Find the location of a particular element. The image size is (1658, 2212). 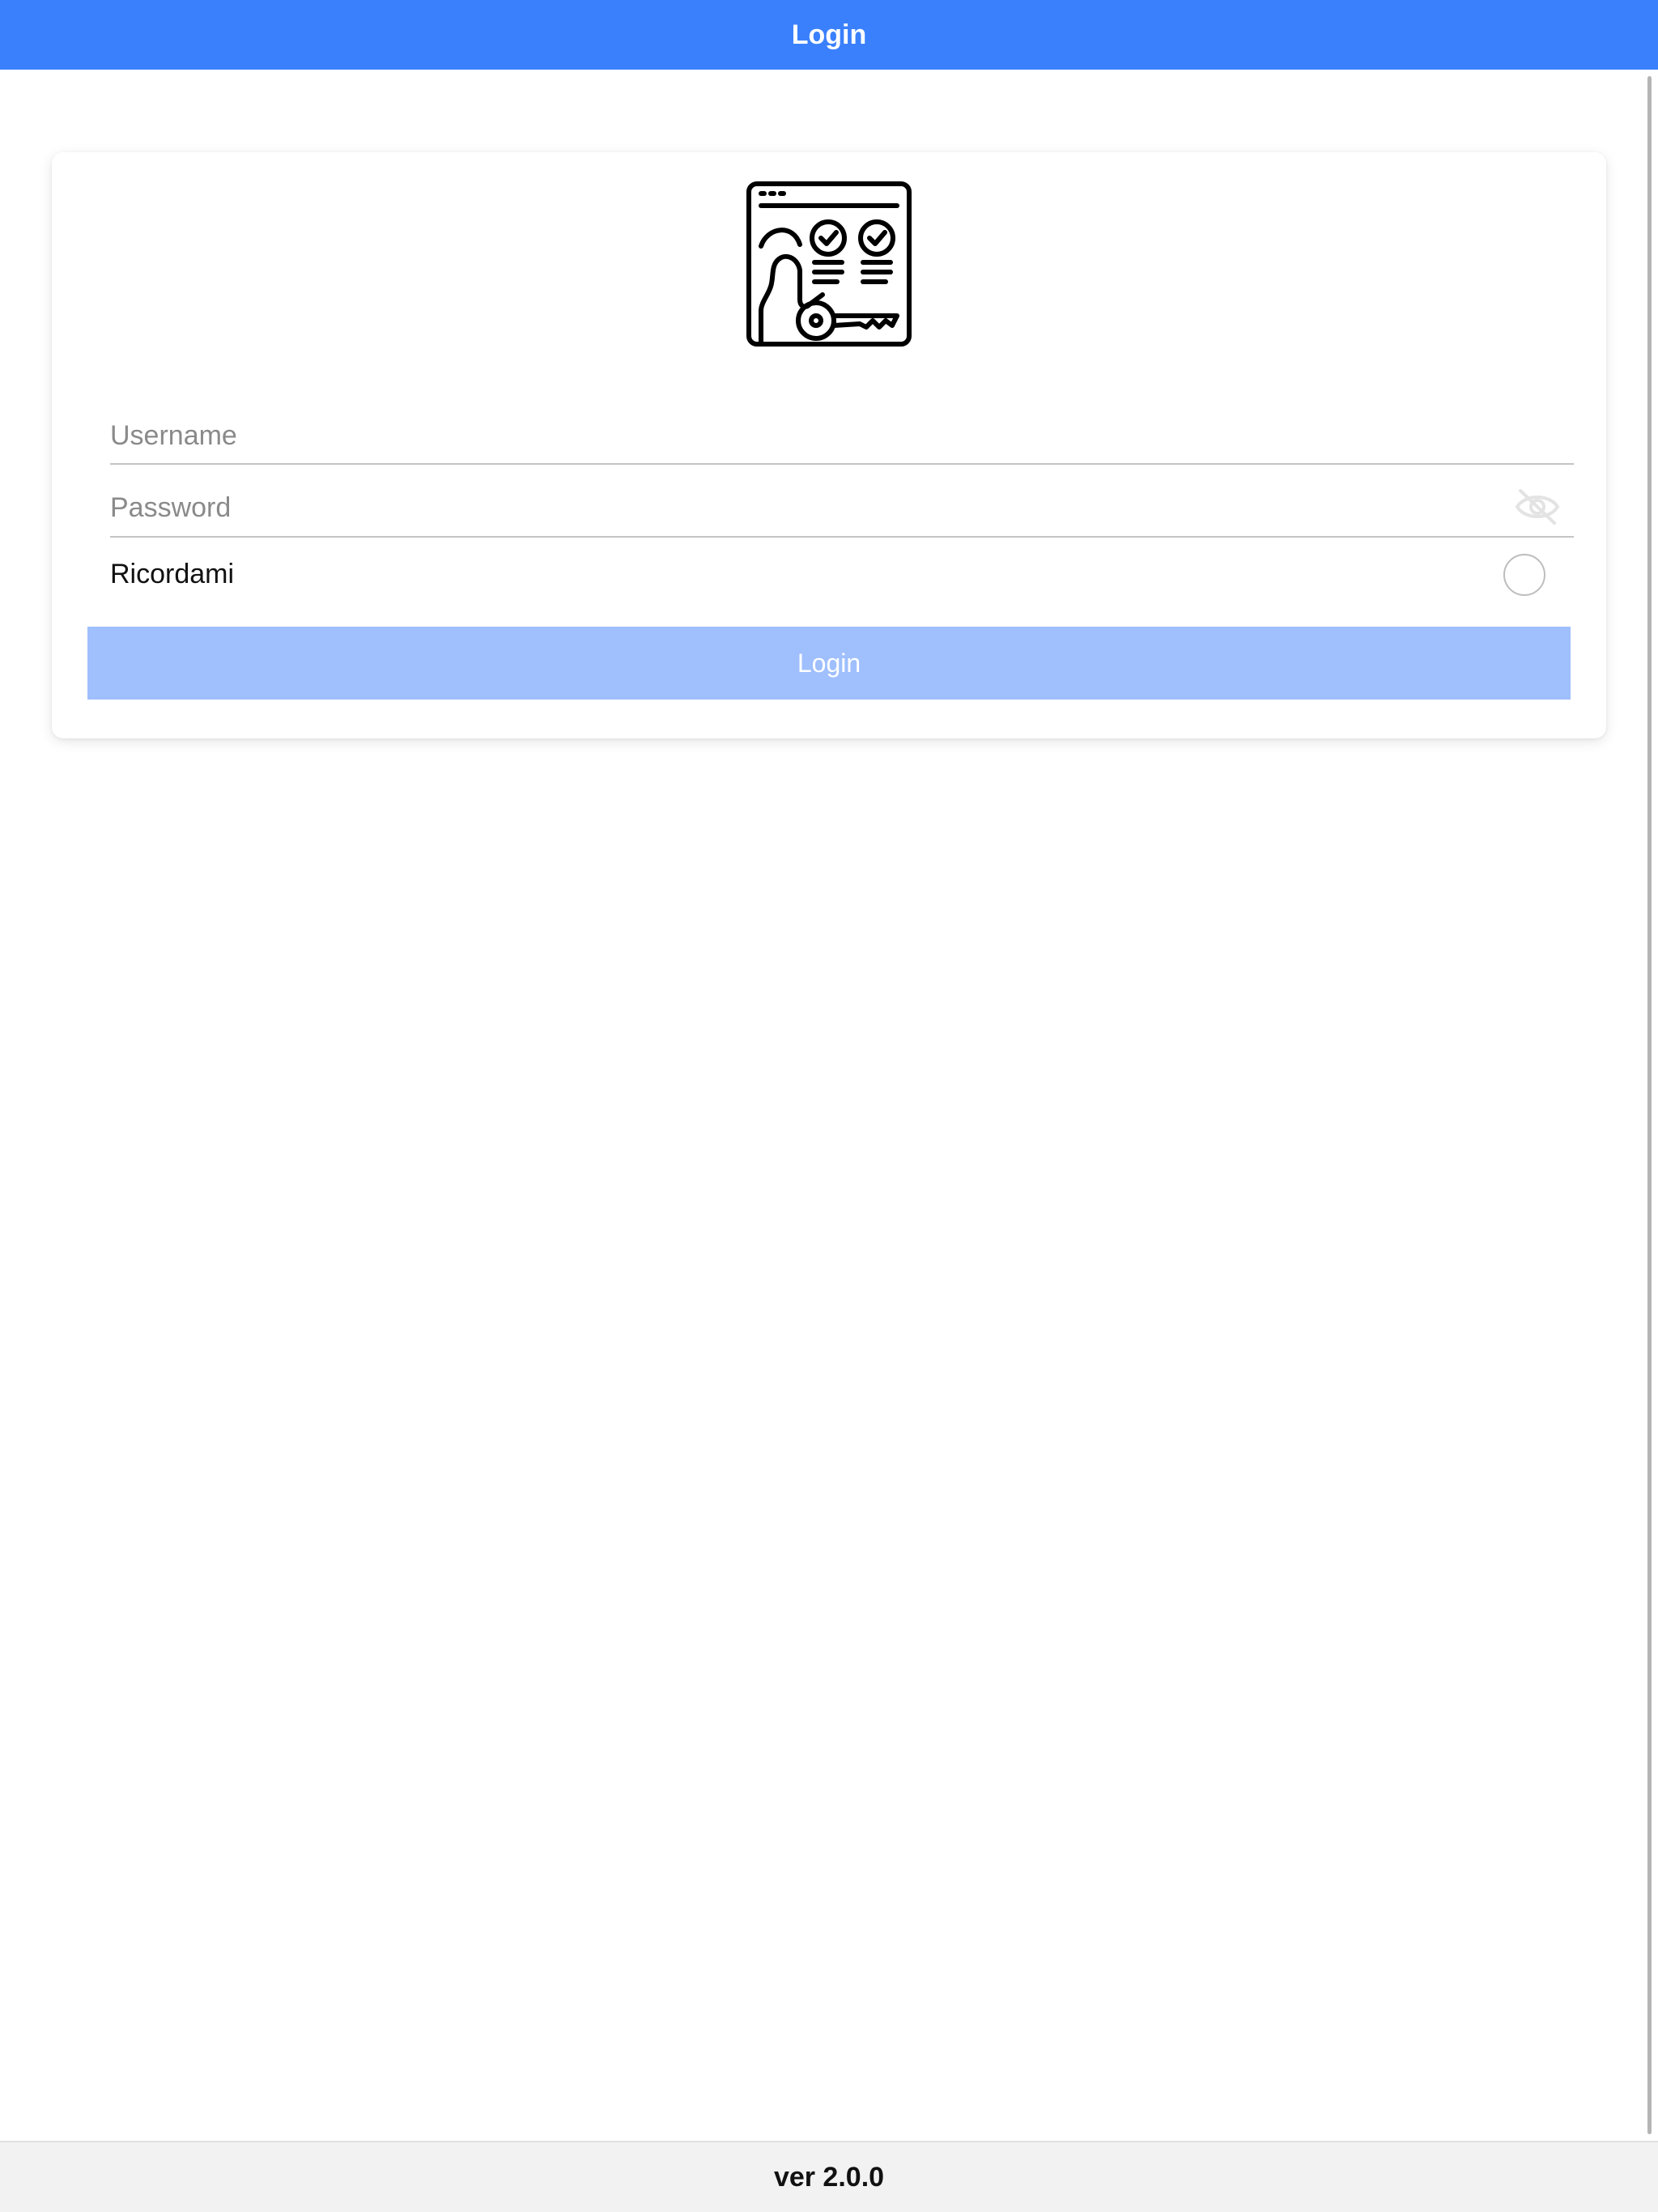

login-button: Login is located at coordinates (829, 664).